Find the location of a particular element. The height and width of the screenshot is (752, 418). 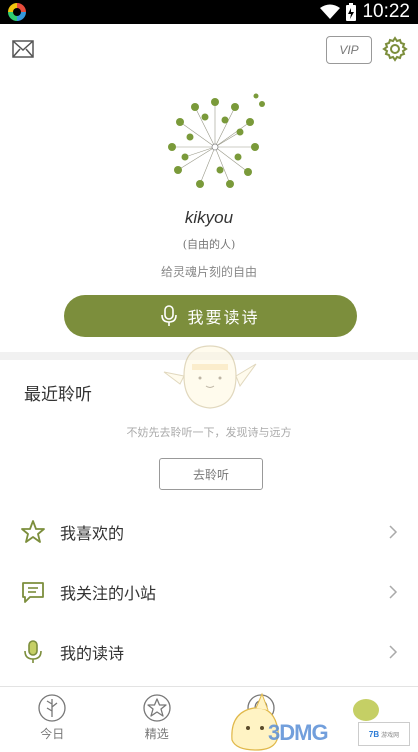

profile-bio: 给灵魂片刻的自由 is located at coordinates (208, 272).